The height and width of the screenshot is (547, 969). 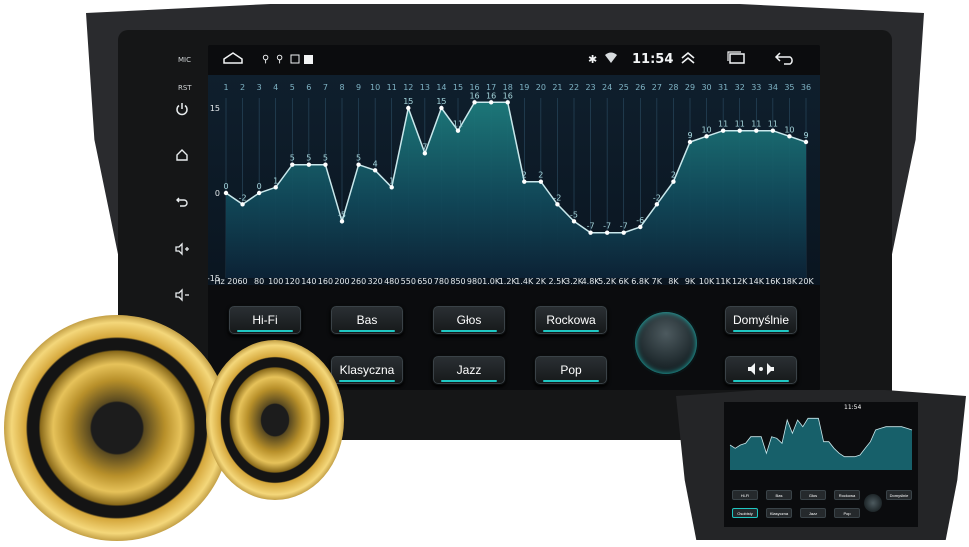 I want to click on bluetooth-icon: ✱, so click(x=593, y=59).